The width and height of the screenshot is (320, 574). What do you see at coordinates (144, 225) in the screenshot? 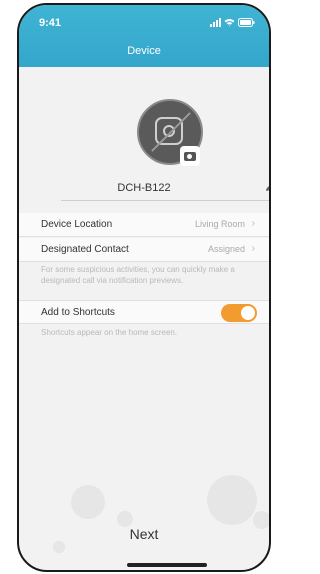
I see `device-location-row: Device Location Living Room ›` at bounding box center [144, 225].